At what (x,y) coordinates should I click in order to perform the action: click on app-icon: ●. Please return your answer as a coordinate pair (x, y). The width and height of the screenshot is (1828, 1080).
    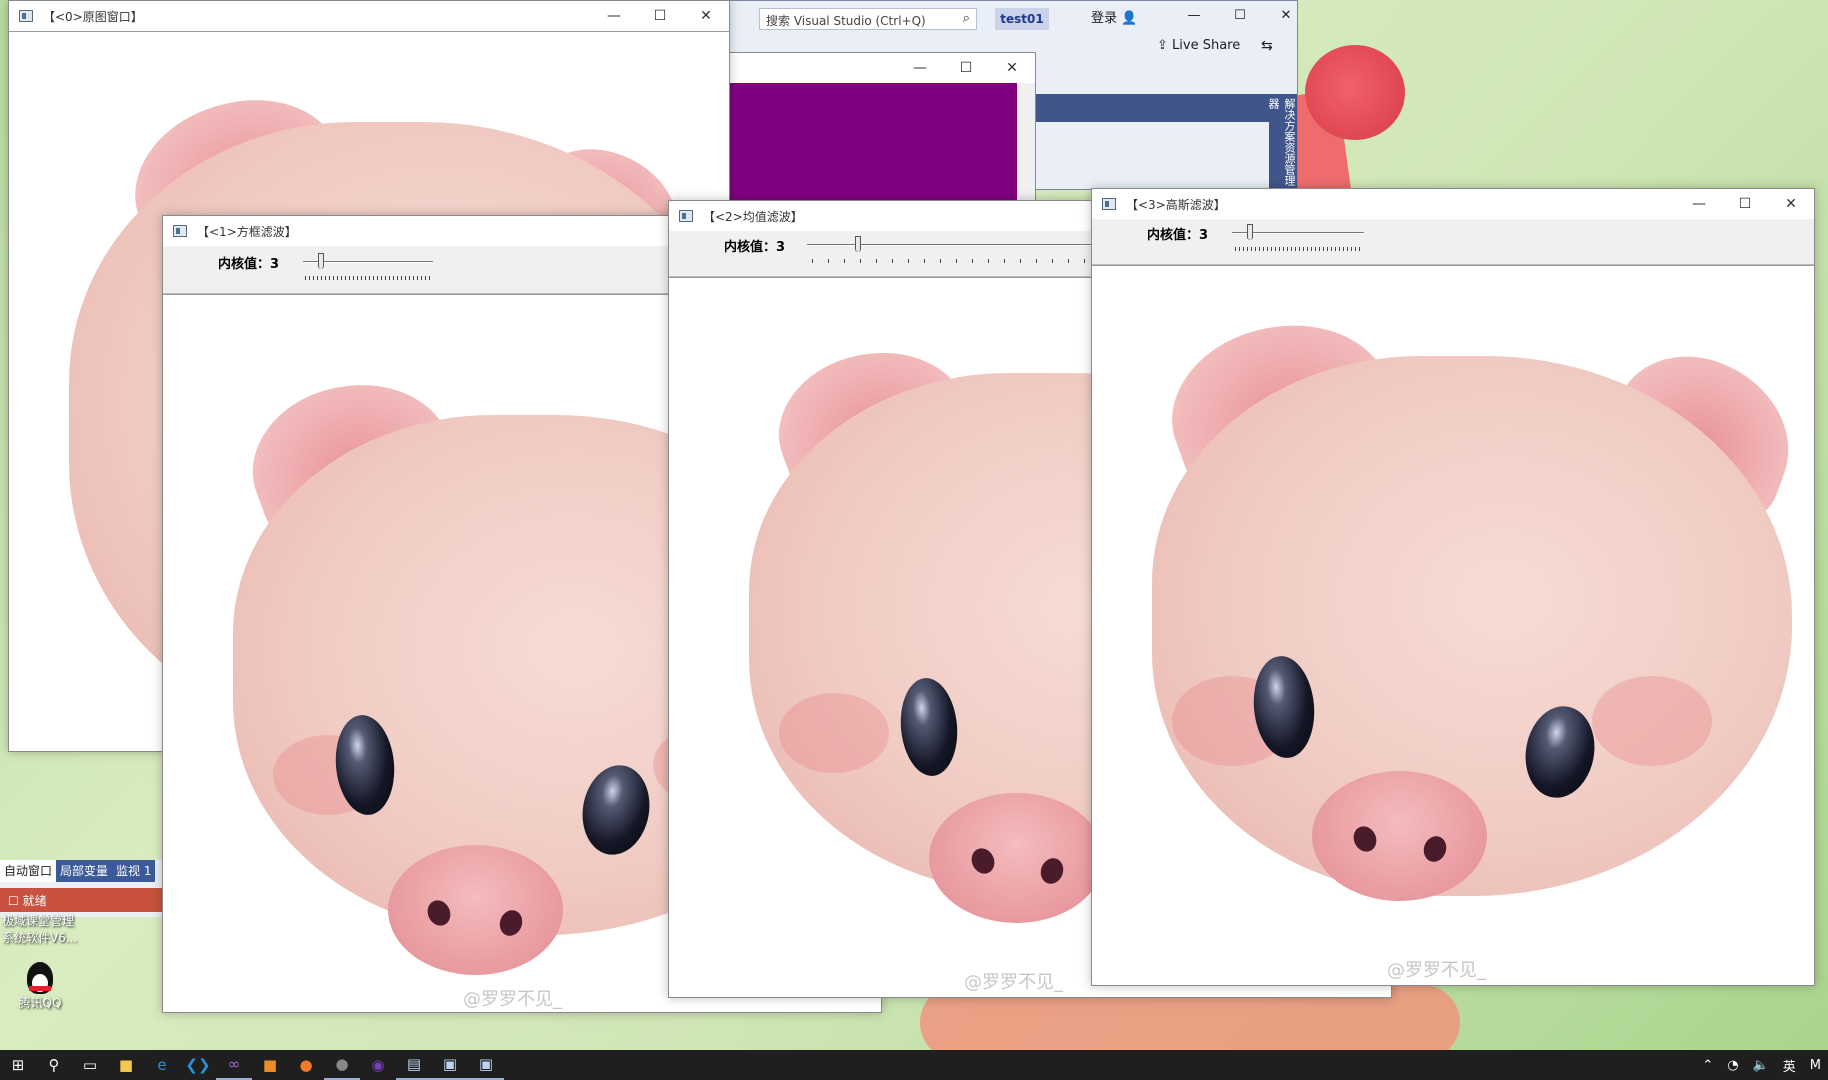
    Looking at the image, I should click on (342, 1064).